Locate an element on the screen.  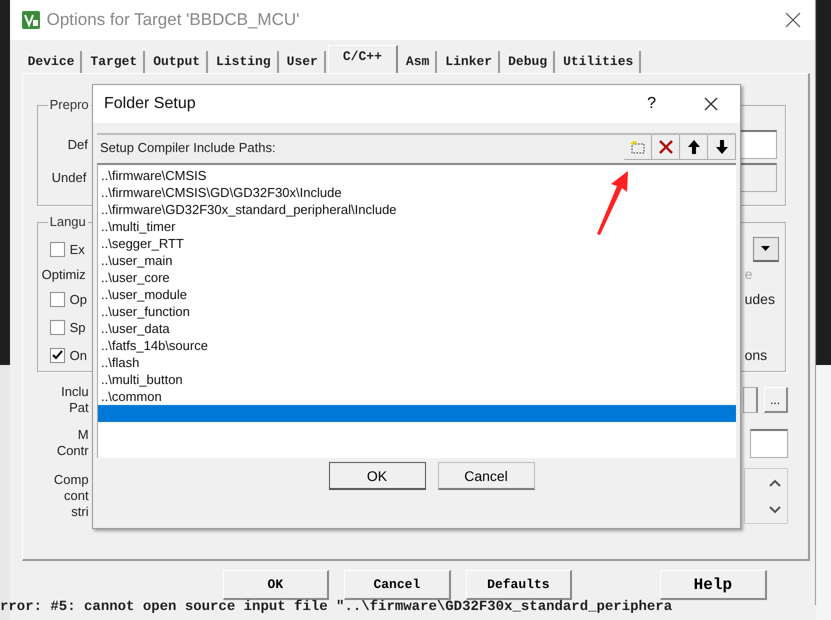
option-label: e is located at coordinates (749, 274).